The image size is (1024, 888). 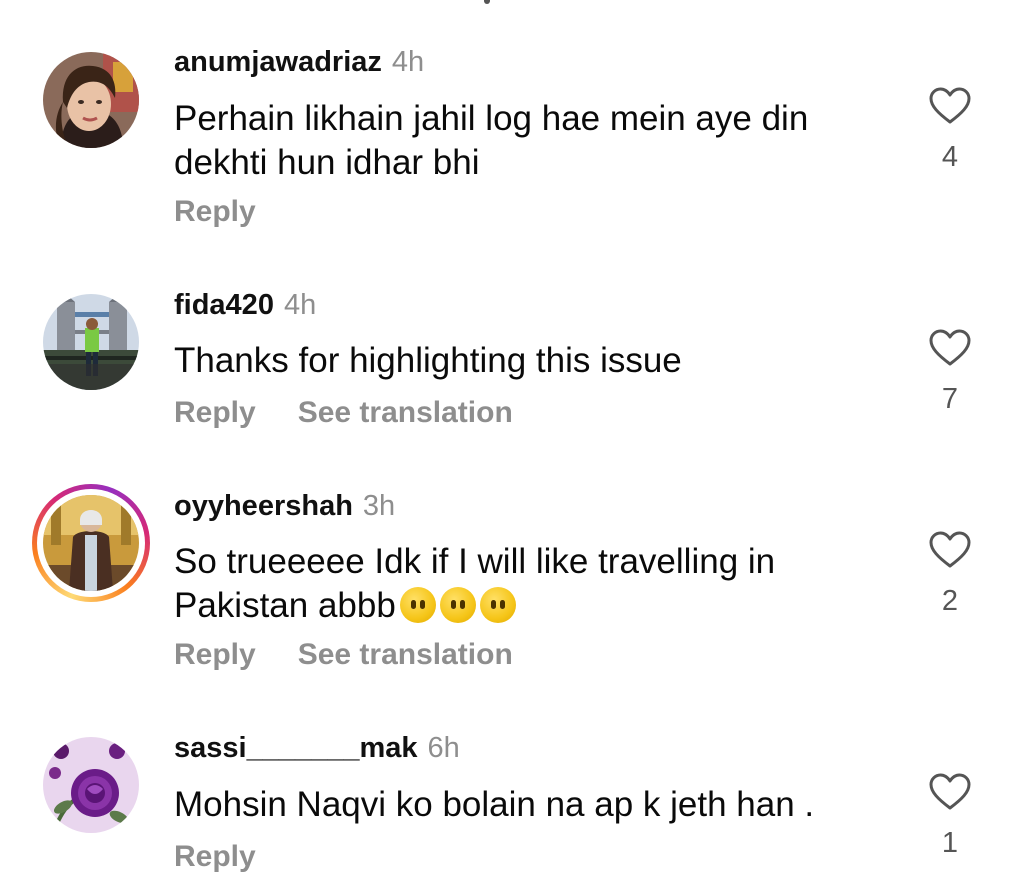 I want to click on username-link: oyyheershah, so click(x=263, y=506).